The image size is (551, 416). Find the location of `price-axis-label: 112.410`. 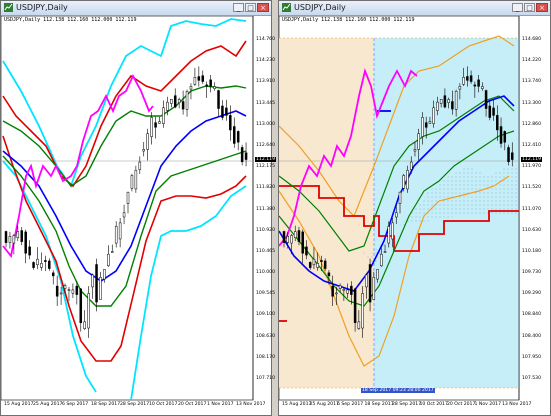

price-axis-label: 112.410 is located at coordinates (531, 145).